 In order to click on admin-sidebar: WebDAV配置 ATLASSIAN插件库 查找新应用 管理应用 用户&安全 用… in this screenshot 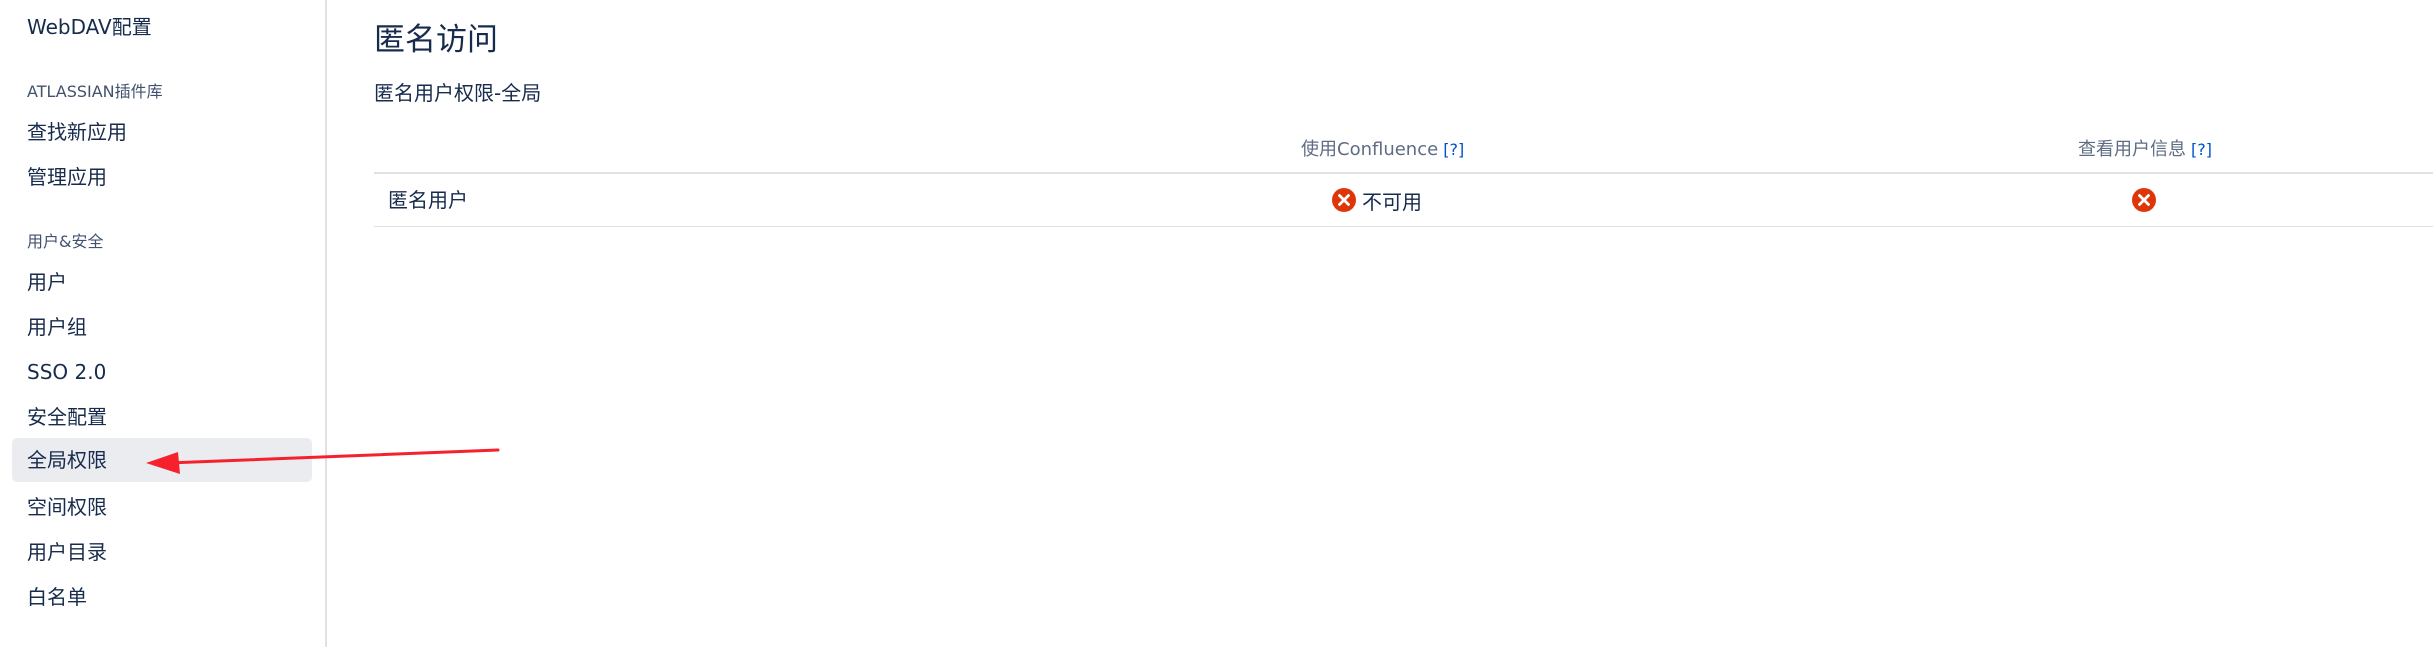, I will do `click(163, 323)`.